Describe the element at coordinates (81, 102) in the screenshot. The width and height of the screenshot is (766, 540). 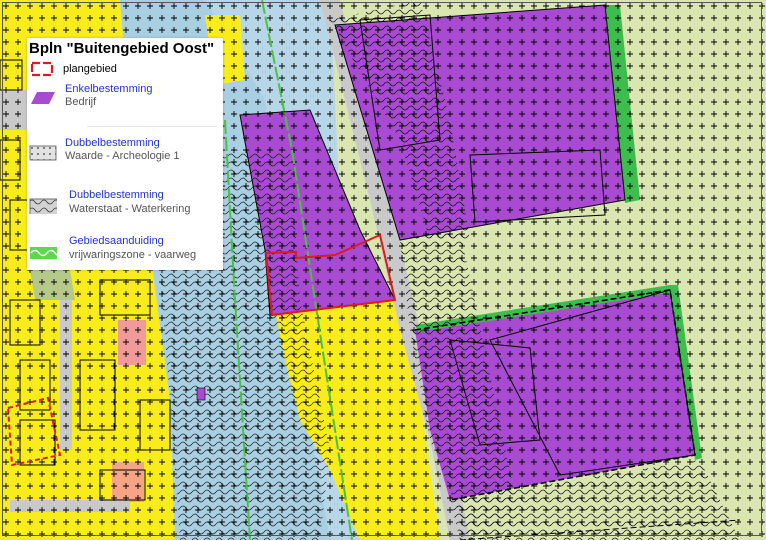
I see `legend-sublabel-bedrijf: Bedrijf` at that location.